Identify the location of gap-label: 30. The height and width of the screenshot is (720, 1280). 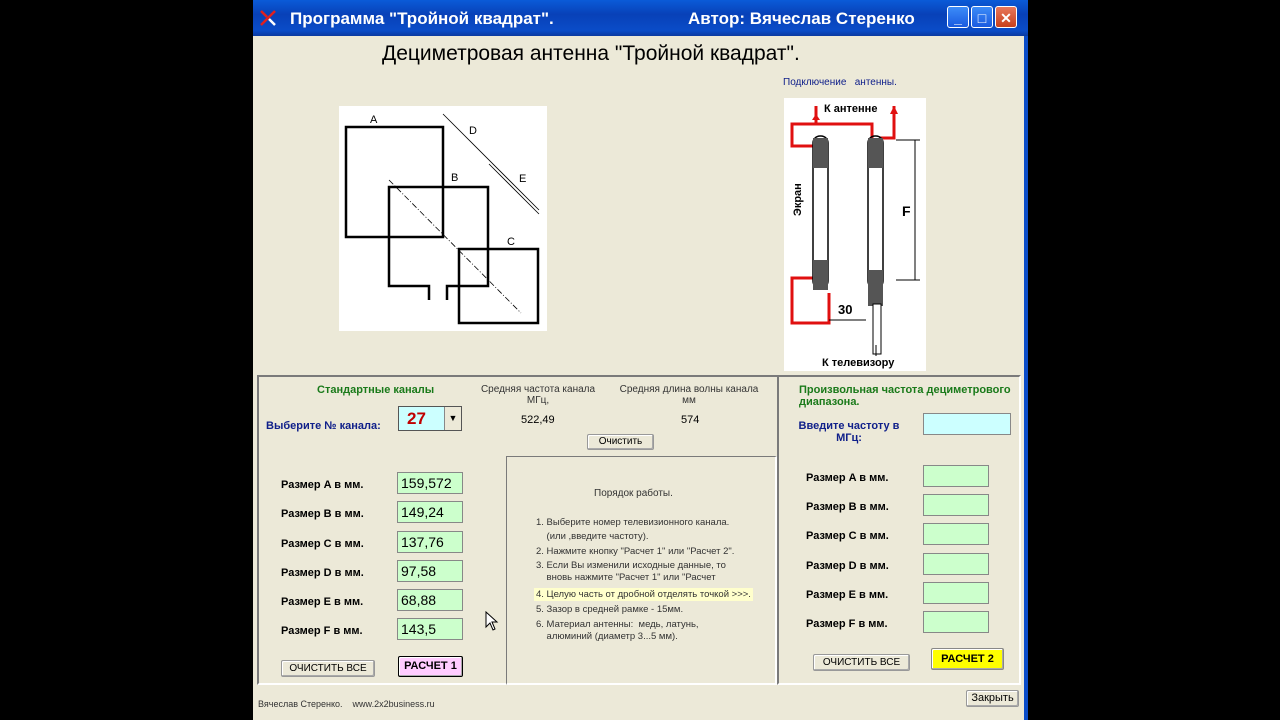
(845, 309).